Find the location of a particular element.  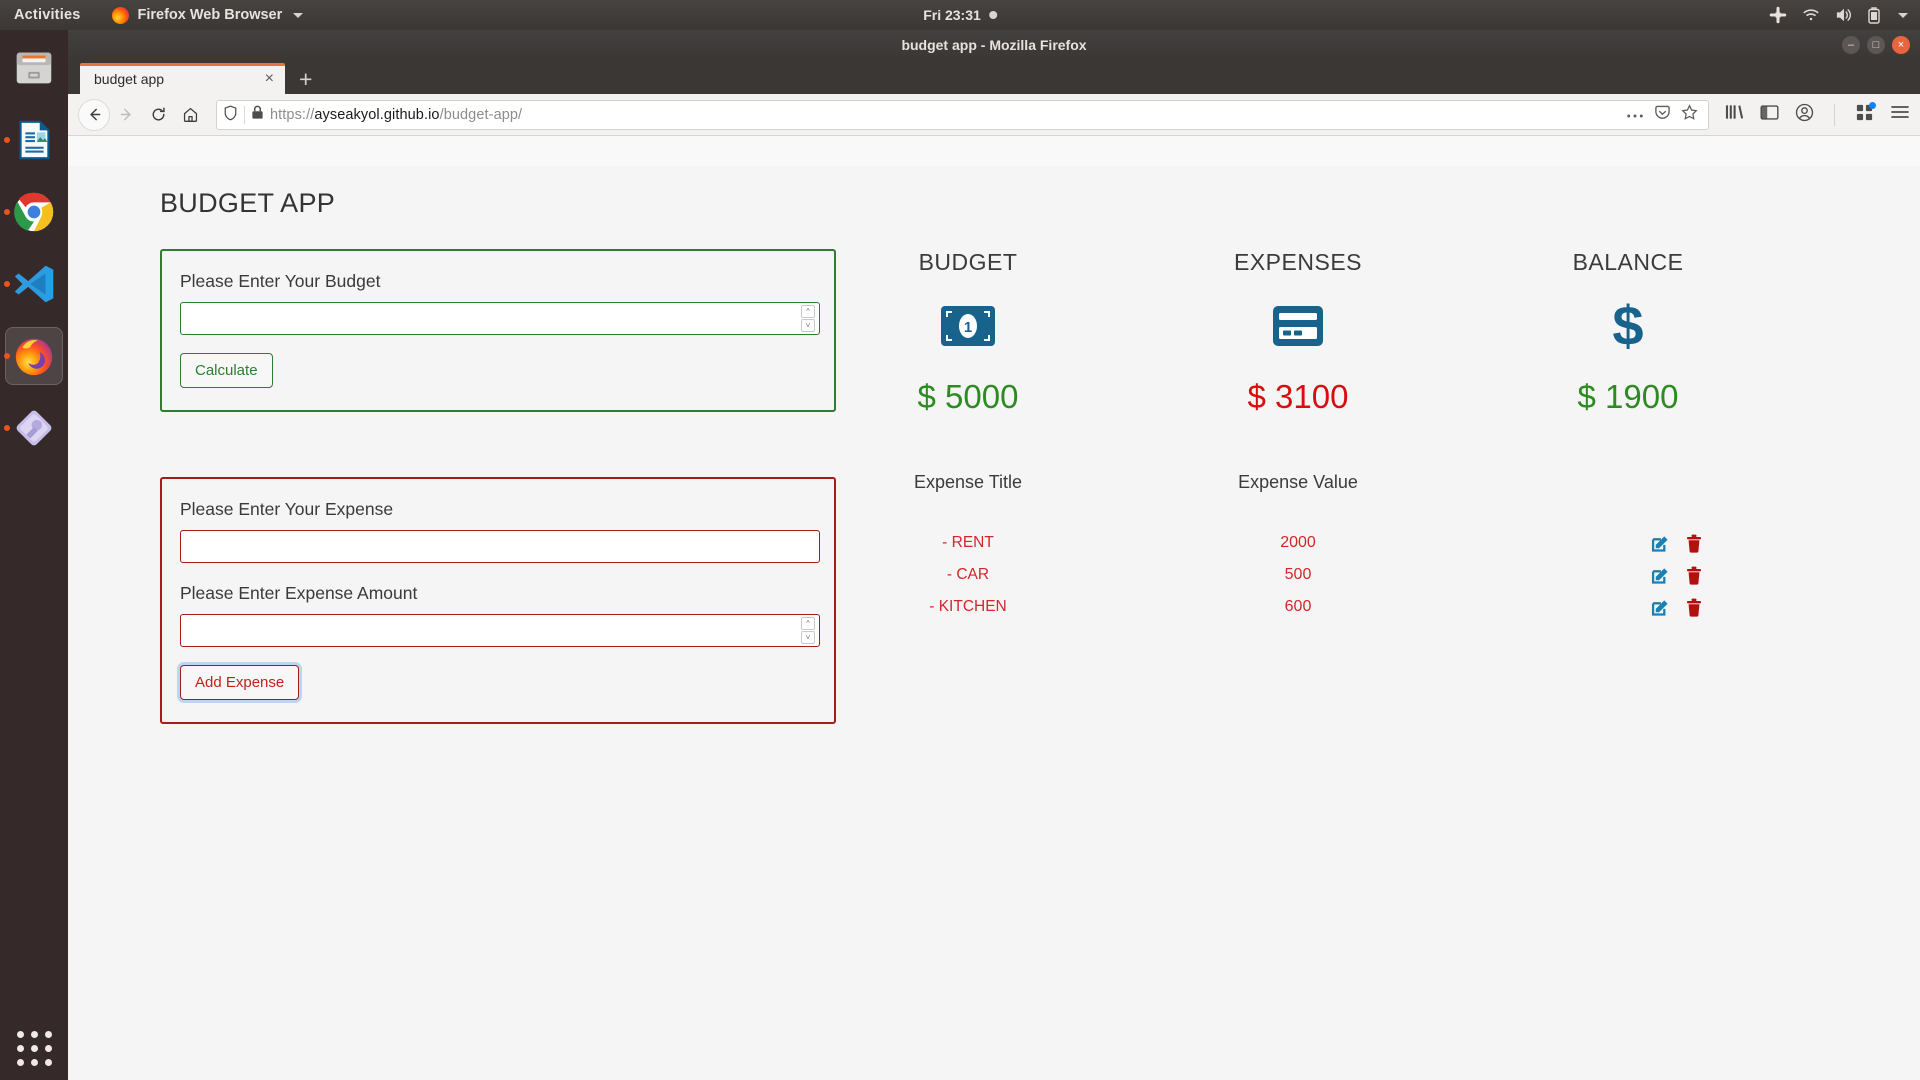

cell-expense-value: 600 is located at coordinates (1298, 606).